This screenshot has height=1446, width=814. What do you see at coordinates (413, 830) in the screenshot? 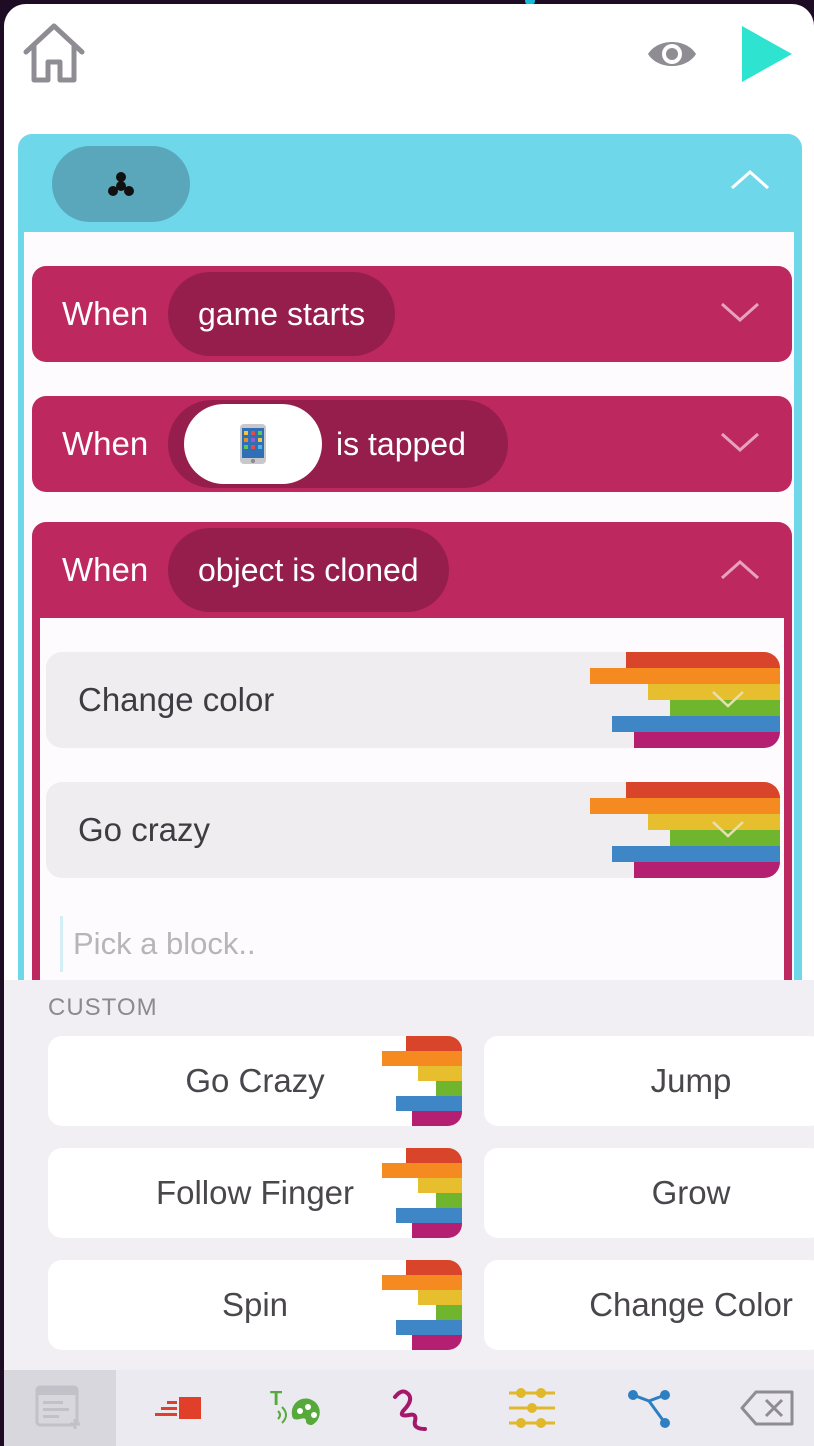
I see `action-block-go-crazy: Go crazy` at bounding box center [413, 830].